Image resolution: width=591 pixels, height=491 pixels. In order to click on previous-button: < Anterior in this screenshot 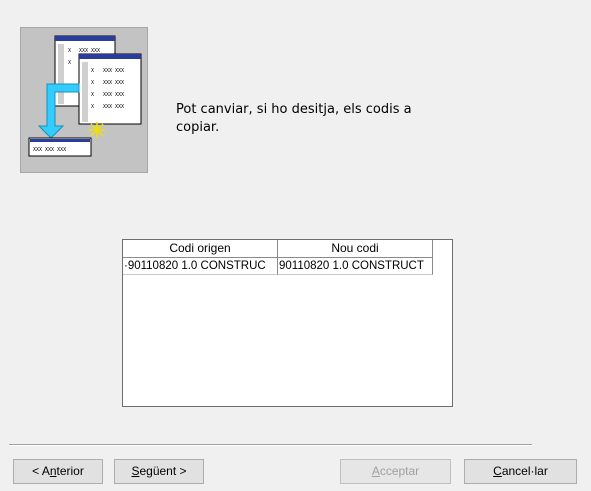, I will do `click(58, 471)`.